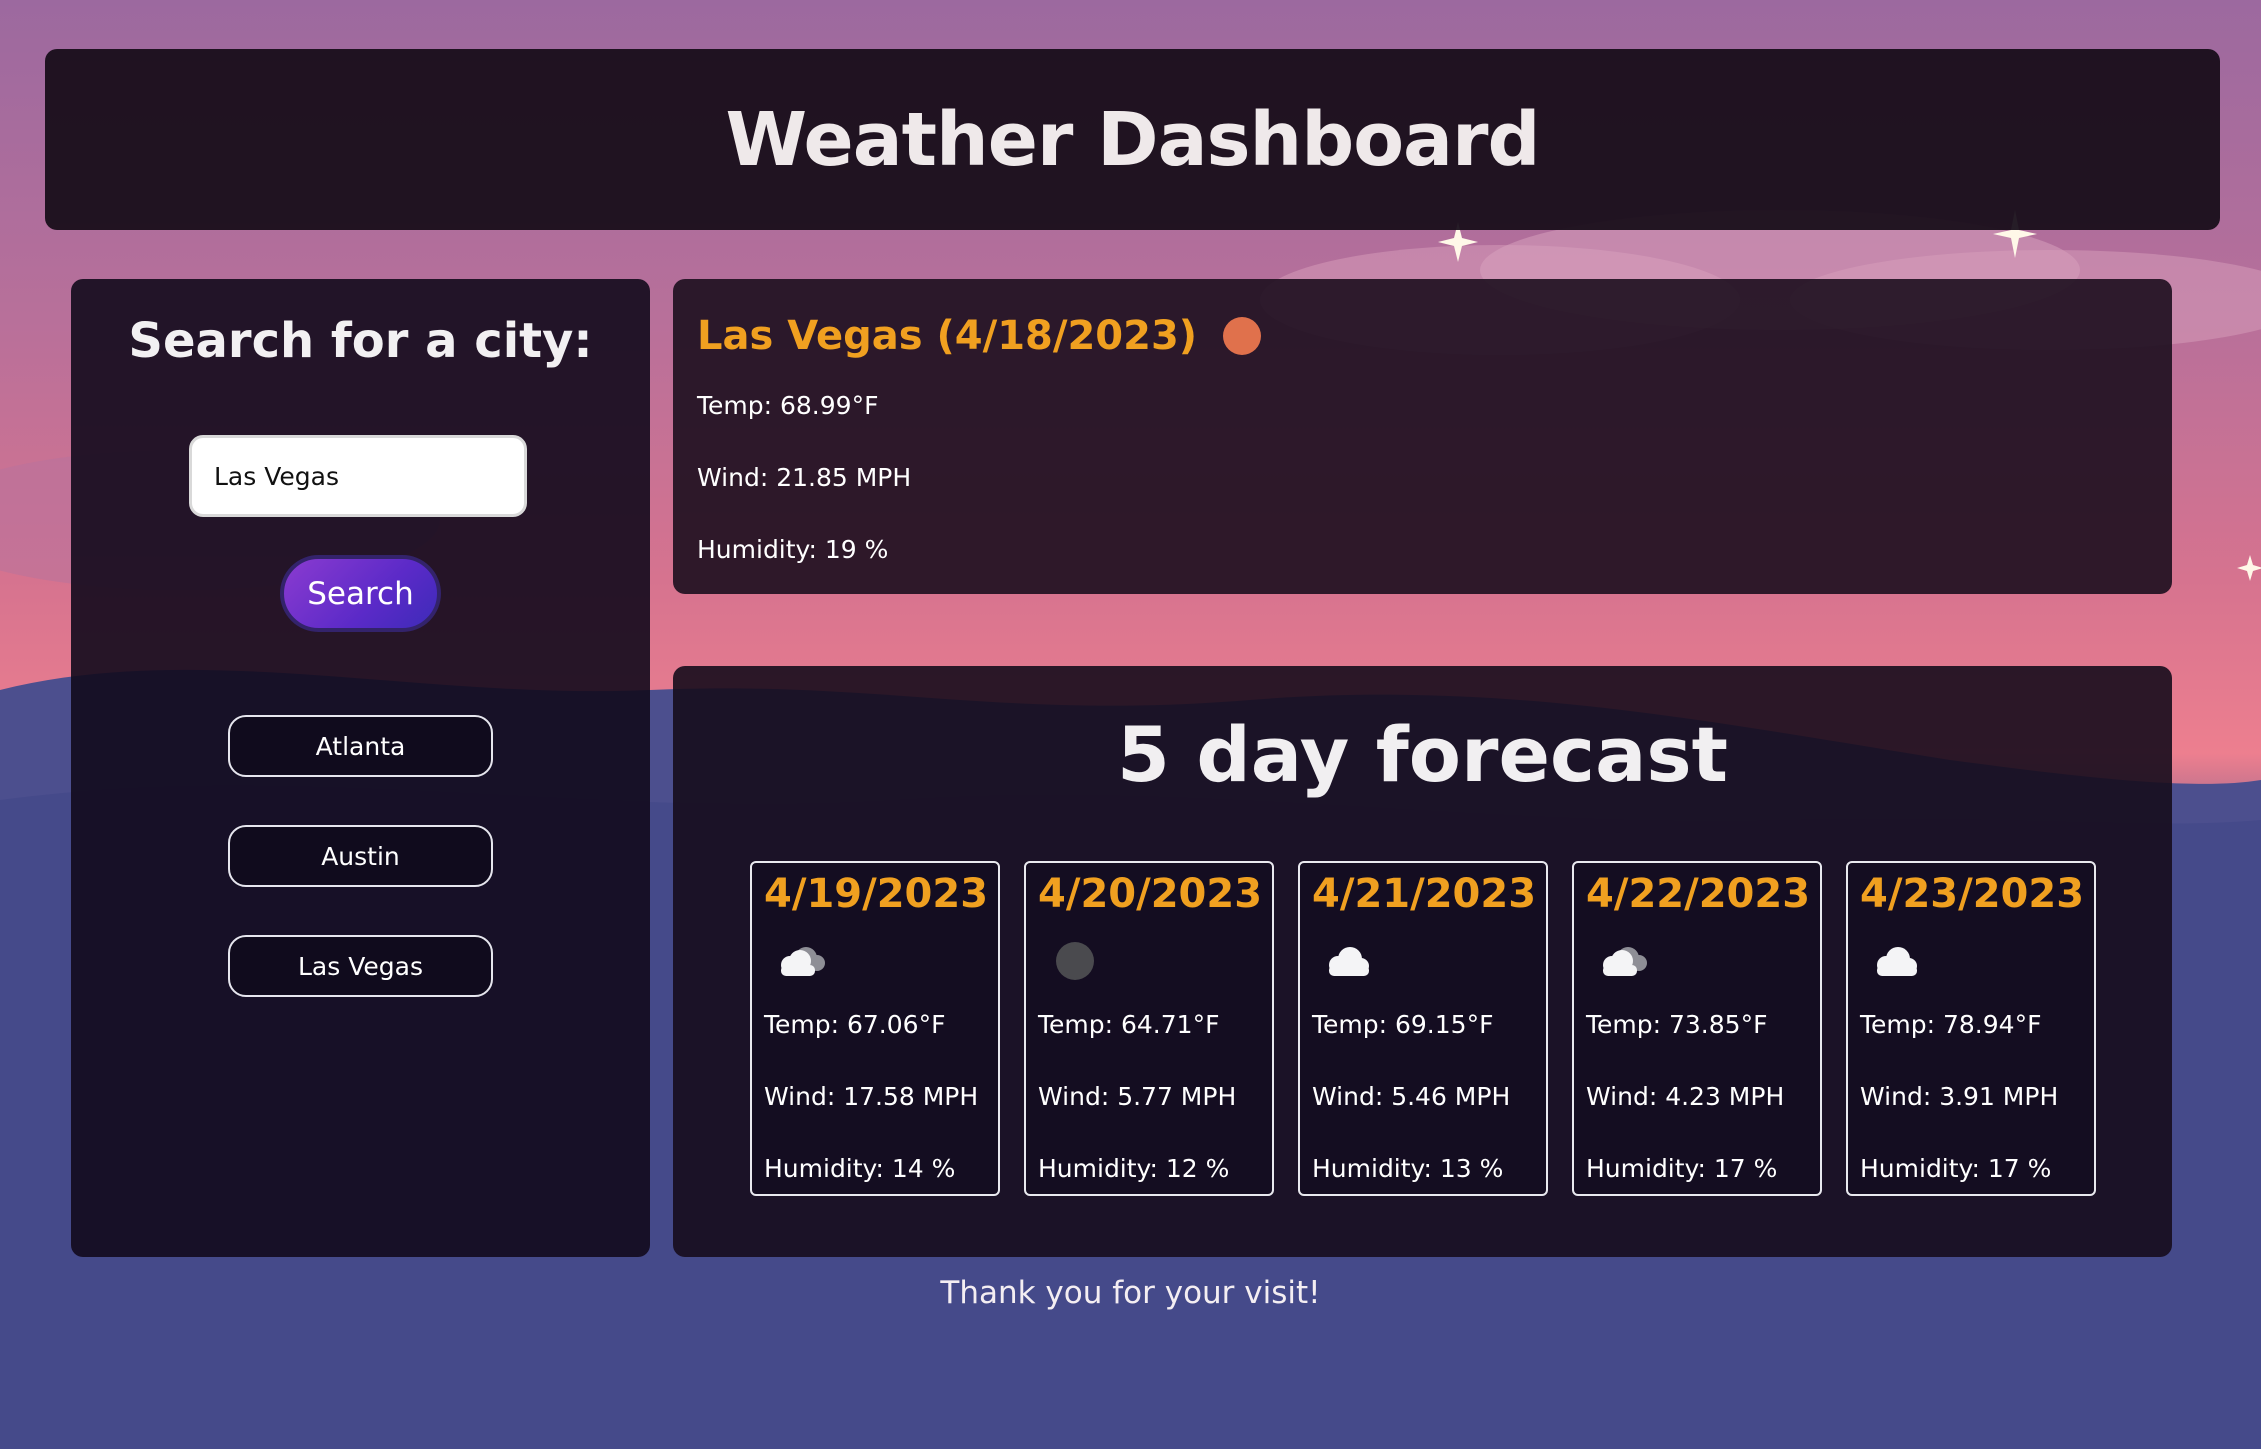  I want to click on current-wind: Wind: 21.85 MPH, so click(804, 477).